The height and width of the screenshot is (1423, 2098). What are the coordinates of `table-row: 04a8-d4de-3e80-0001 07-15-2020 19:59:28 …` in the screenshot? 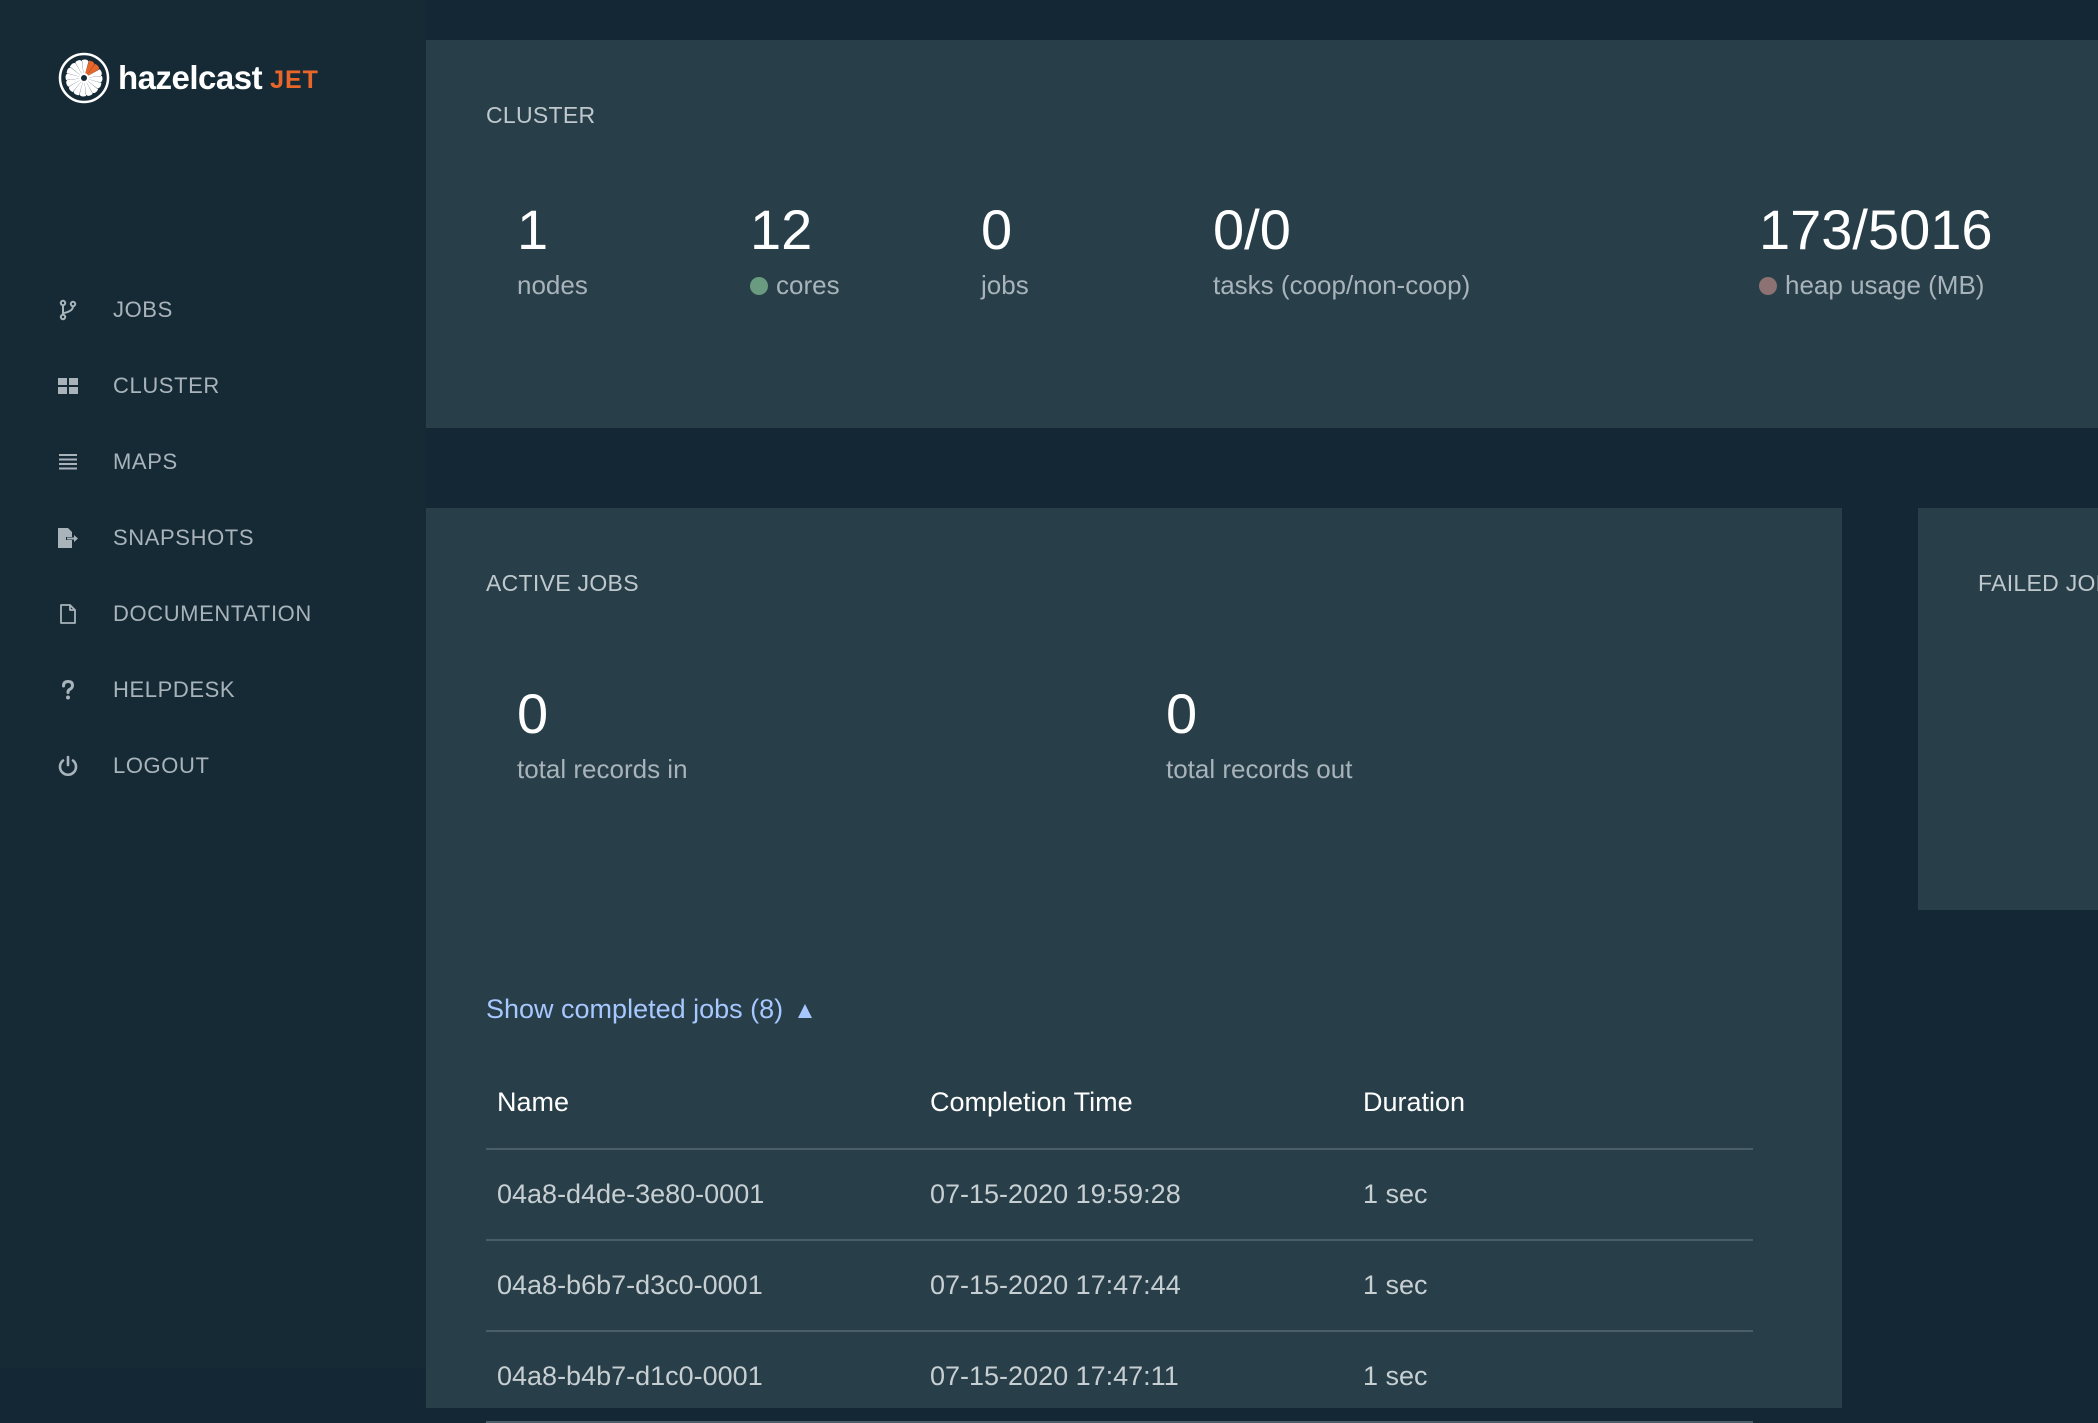 It's located at (1119, 1195).